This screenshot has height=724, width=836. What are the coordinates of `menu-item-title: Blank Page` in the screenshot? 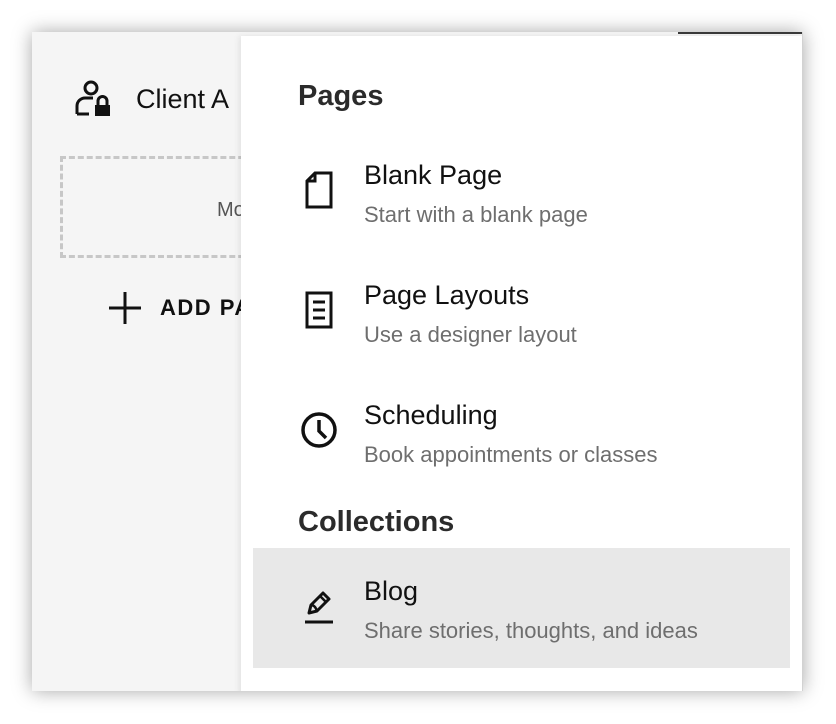 It's located at (433, 175).